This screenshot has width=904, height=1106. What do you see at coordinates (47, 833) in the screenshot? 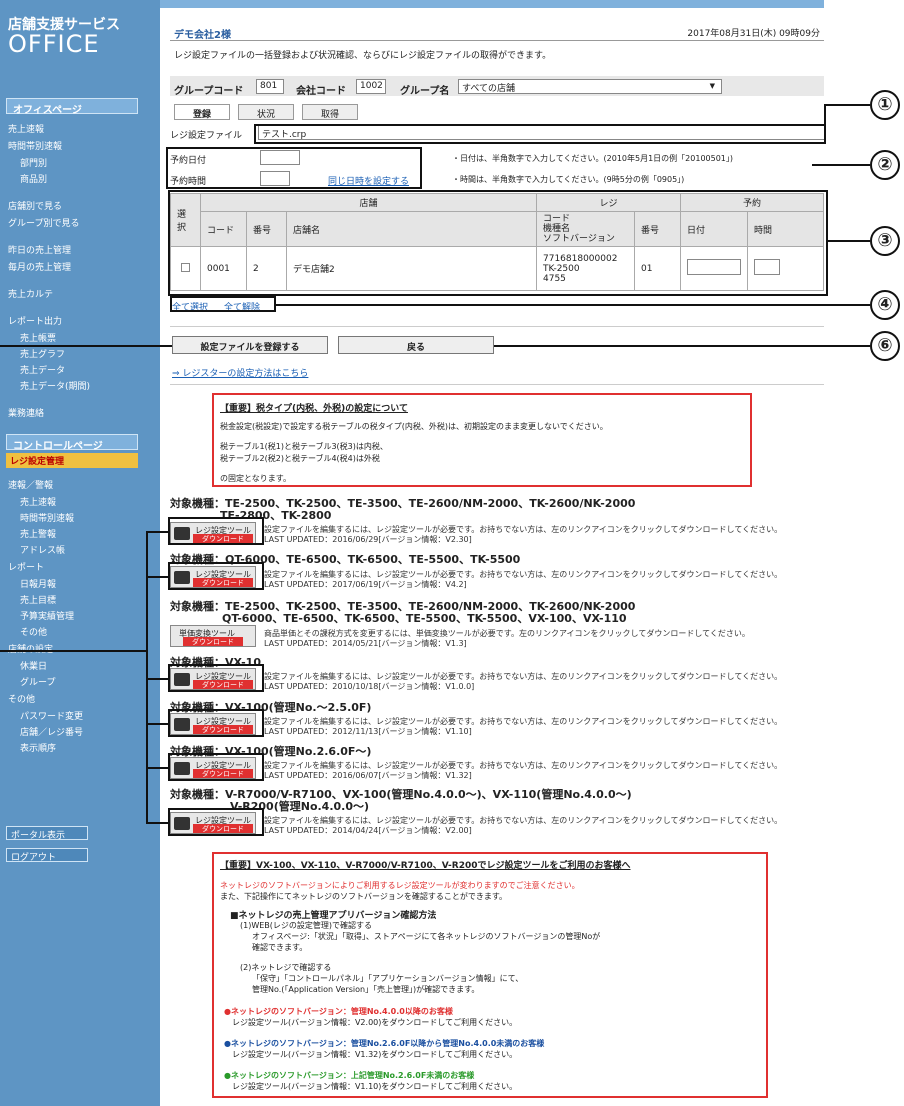
I see `portal-button: ポータル表示` at bounding box center [47, 833].